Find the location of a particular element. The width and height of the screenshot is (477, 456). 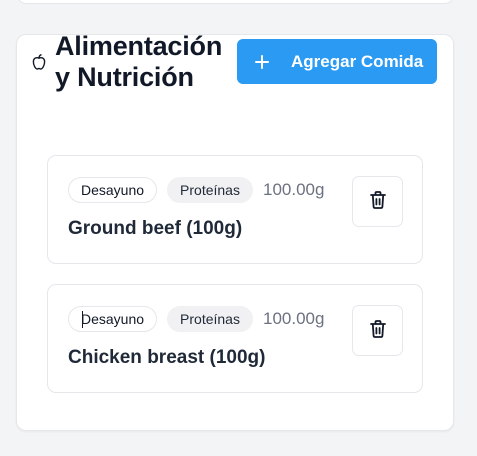

add-meal-button: Agregar Comida is located at coordinates (337, 61).